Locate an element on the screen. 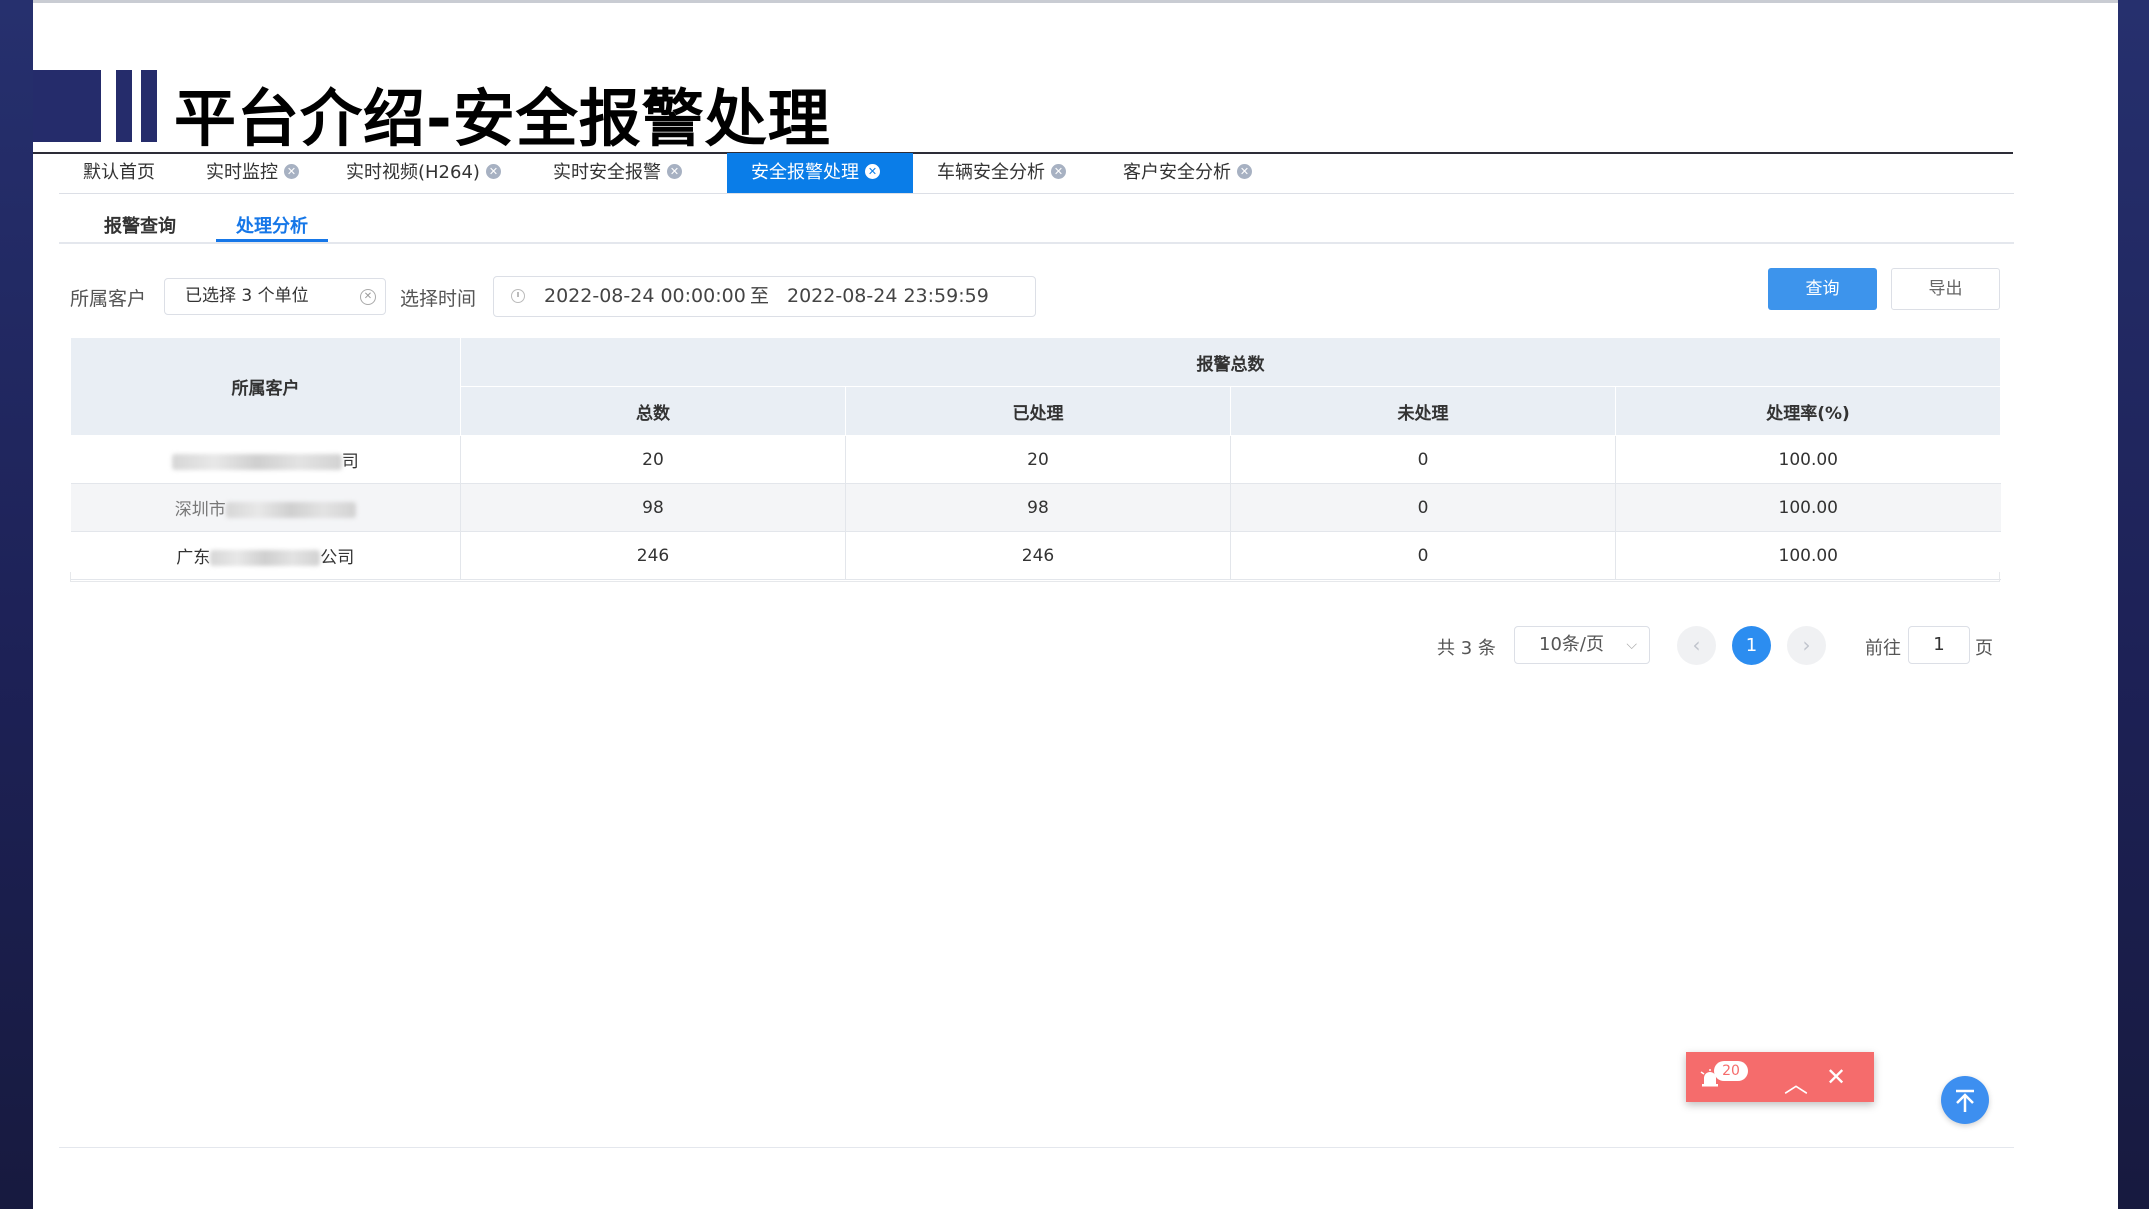 The width and height of the screenshot is (2149, 1209). table-row: 深圳市 98 98 0 100.00 is located at coordinates (1035, 507).